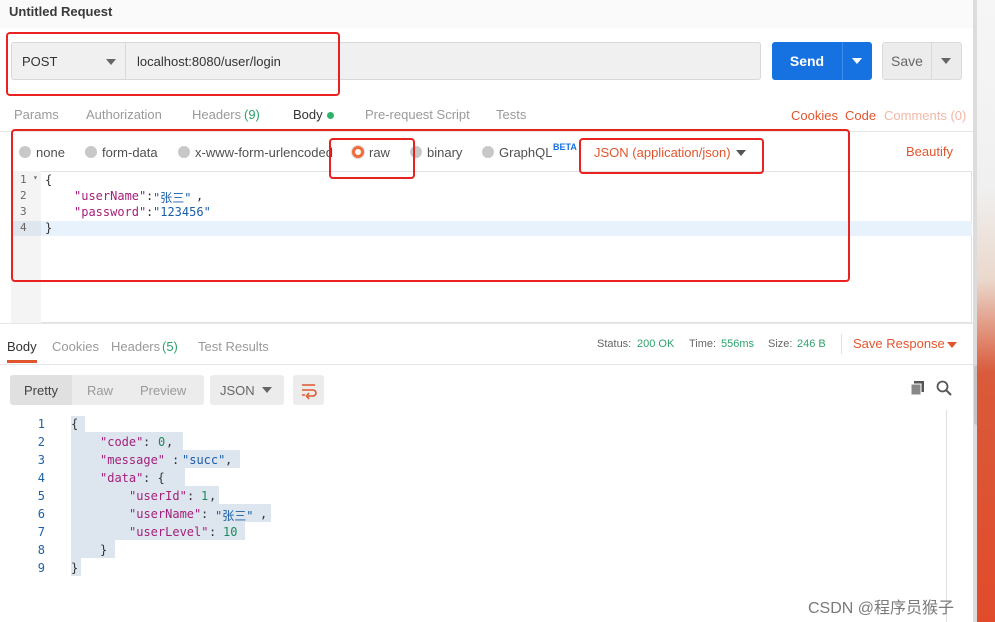 Image resolution: width=995 pixels, height=622 pixels. I want to click on line-number: 4, so click(41, 478).